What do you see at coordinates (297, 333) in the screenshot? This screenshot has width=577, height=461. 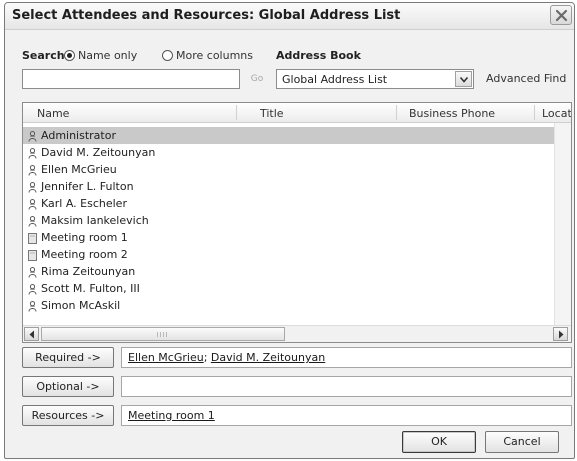 I see `horizontal-scrollbar` at bounding box center [297, 333].